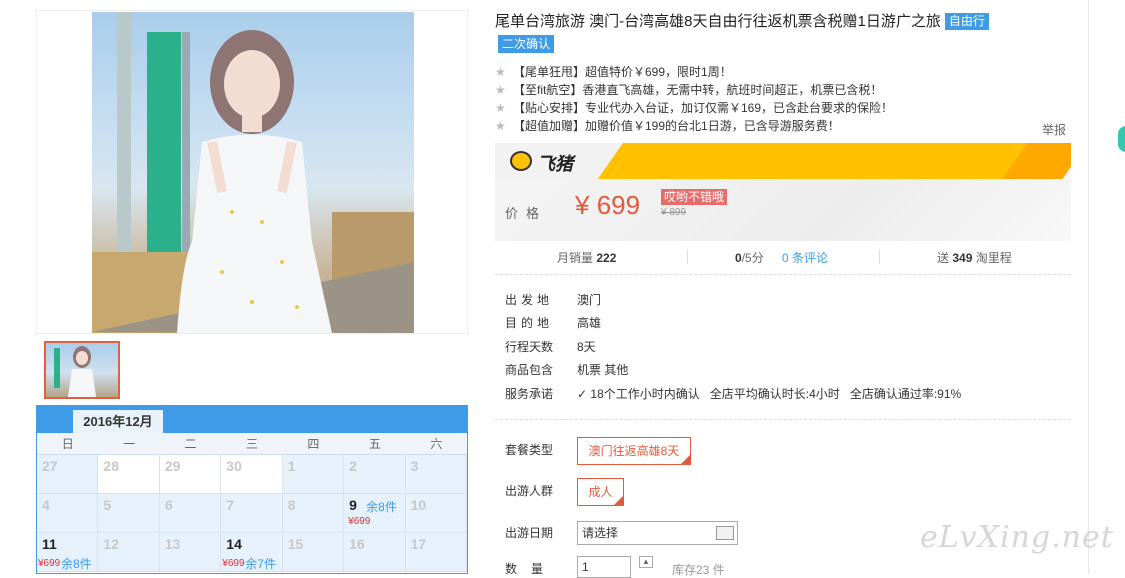  What do you see at coordinates (190, 552) in the screenshot?
I see `calendar-day: 13` at bounding box center [190, 552].